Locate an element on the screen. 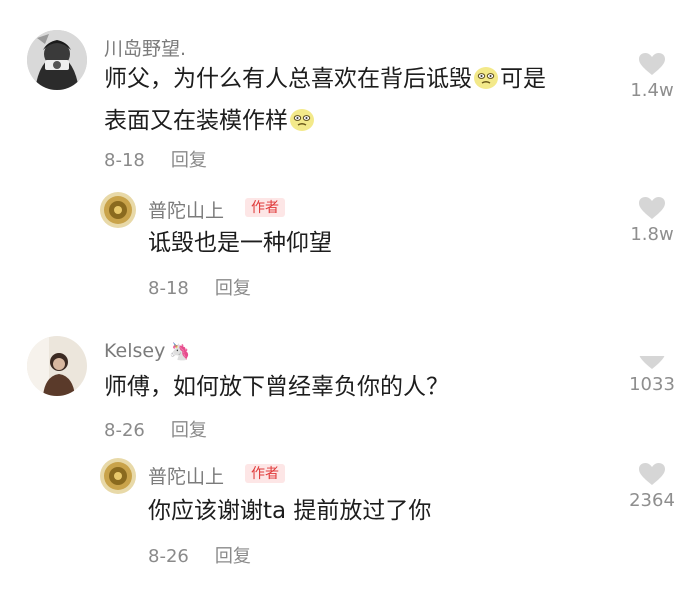  like-button: 1.4w is located at coordinates (652, 76).